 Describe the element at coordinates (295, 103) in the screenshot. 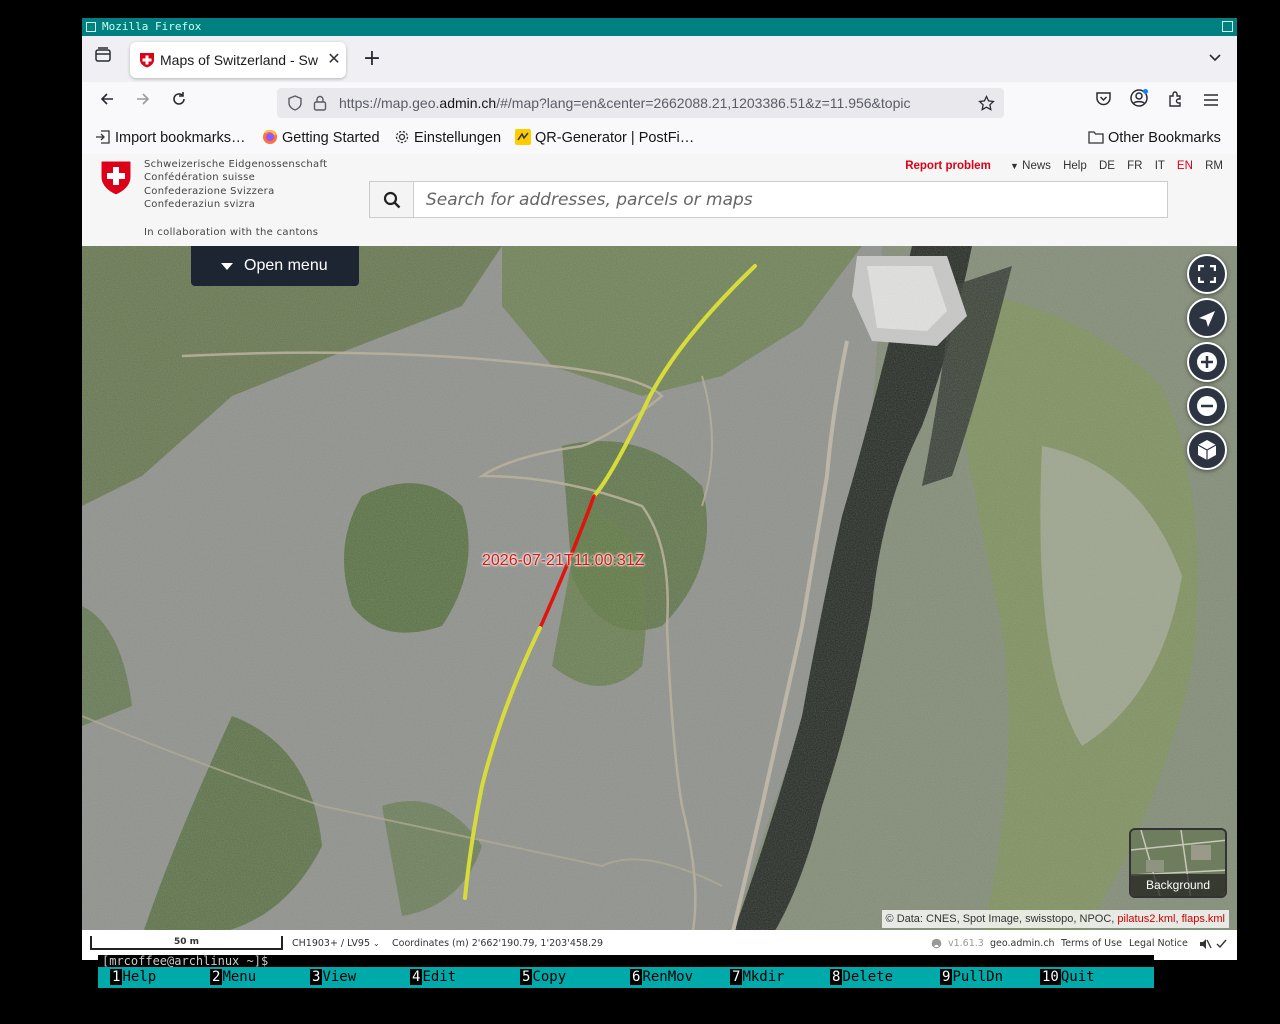

I see `shield-icon` at that location.